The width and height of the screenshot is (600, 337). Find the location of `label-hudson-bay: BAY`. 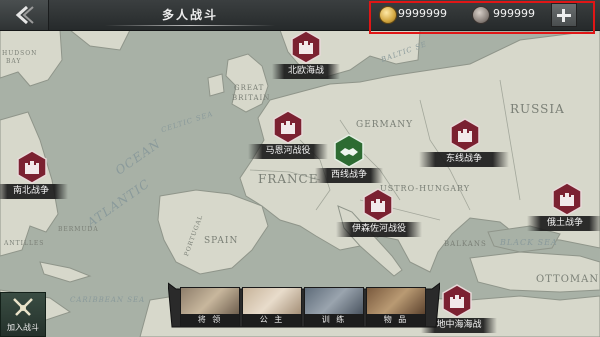

label-hudson-bay: BAY is located at coordinates (14, 61).